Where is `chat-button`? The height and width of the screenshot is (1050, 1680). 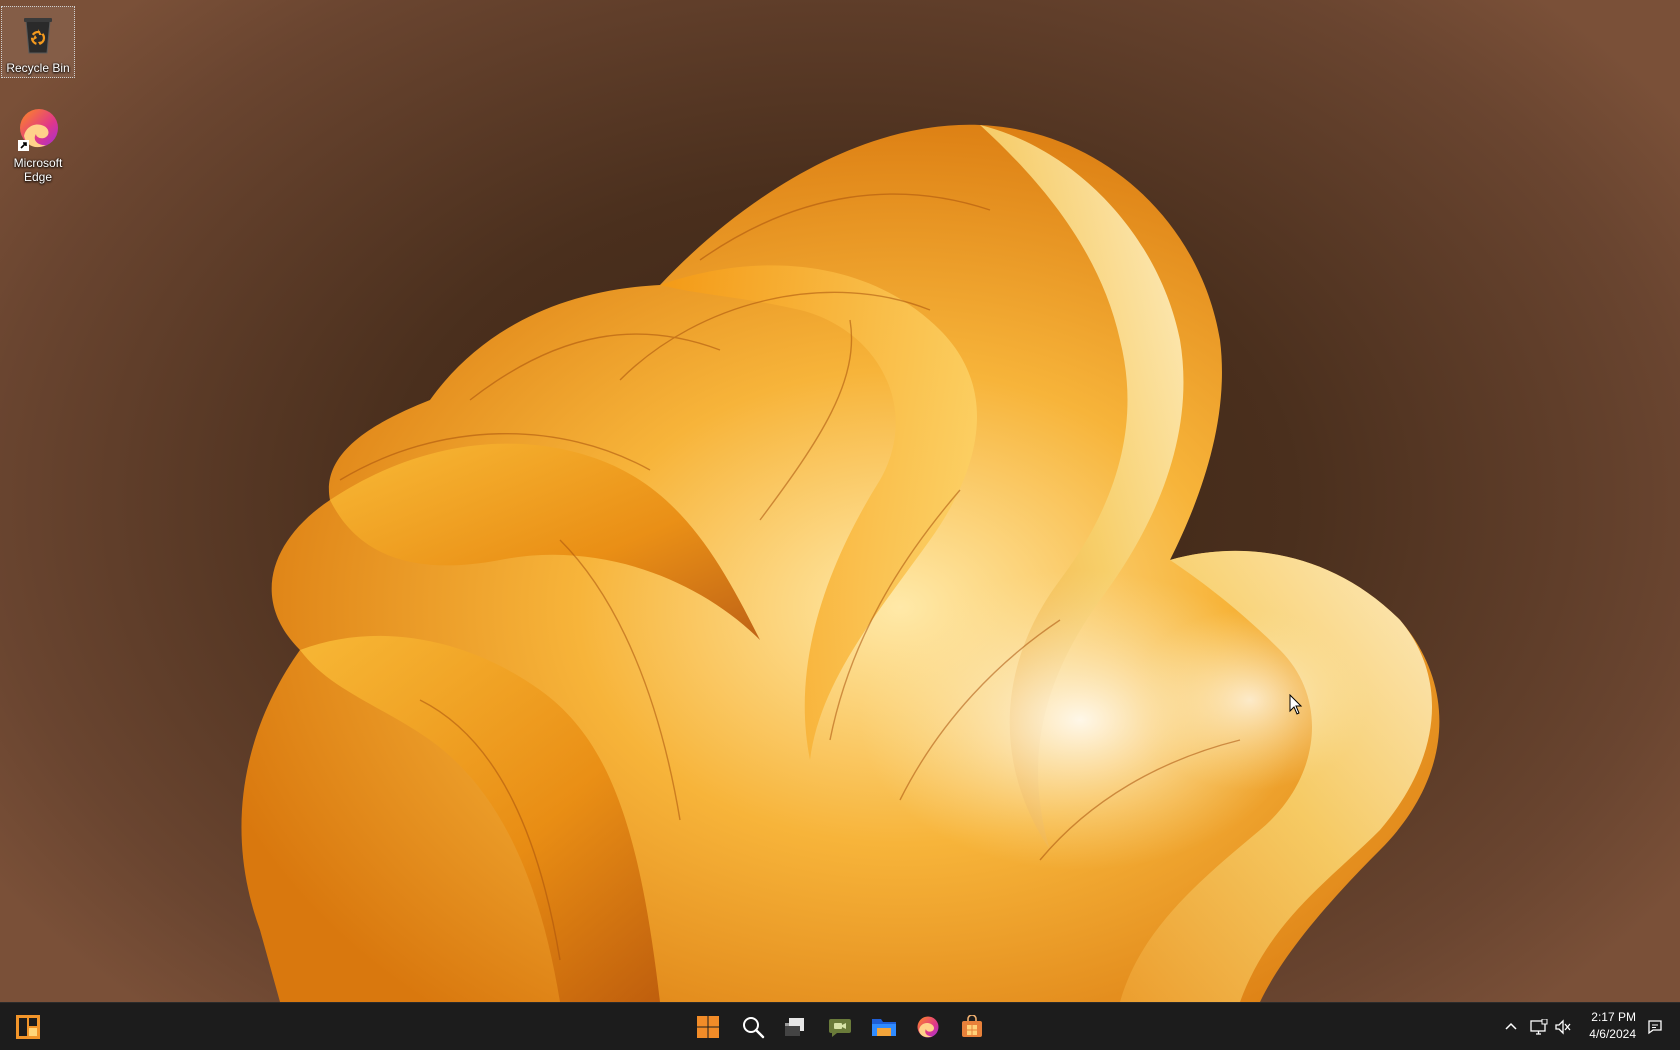 chat-button is located at coordinates (840, 1027).